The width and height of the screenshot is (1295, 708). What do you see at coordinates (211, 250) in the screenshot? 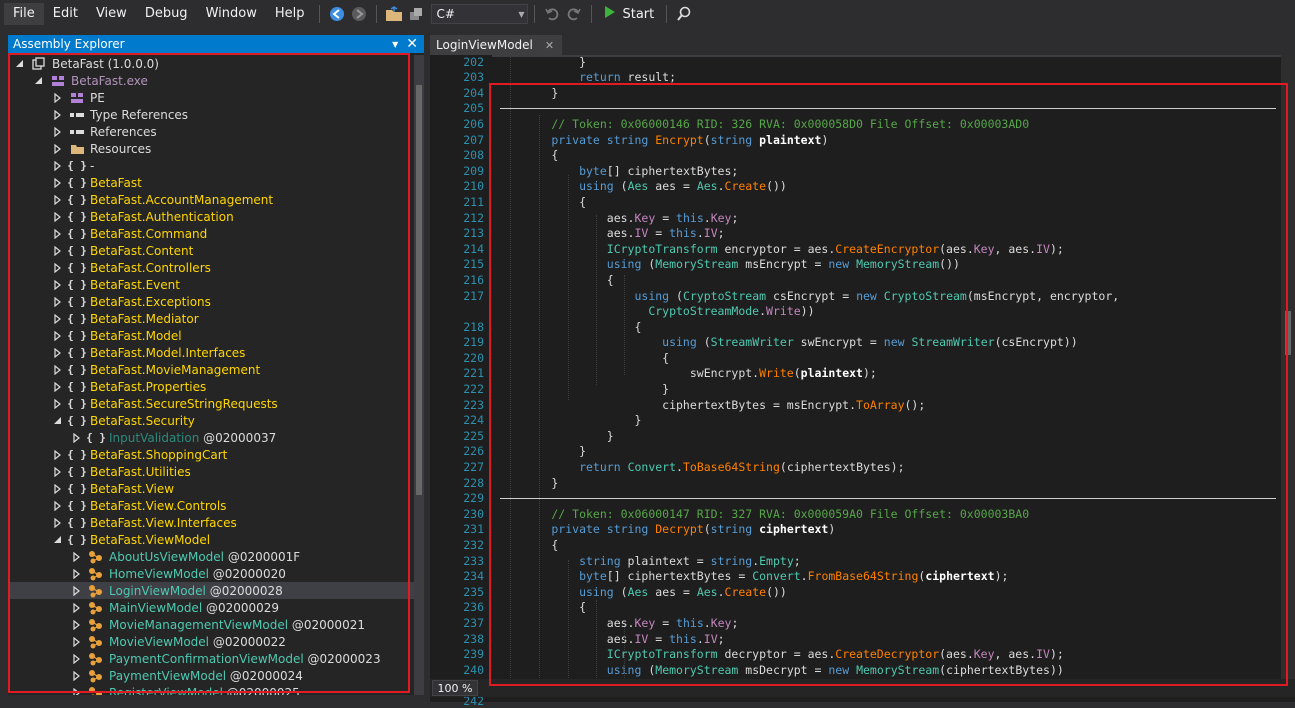
I see `tree-node: { } BetaFast.Content` at bounding box center [211, 250].